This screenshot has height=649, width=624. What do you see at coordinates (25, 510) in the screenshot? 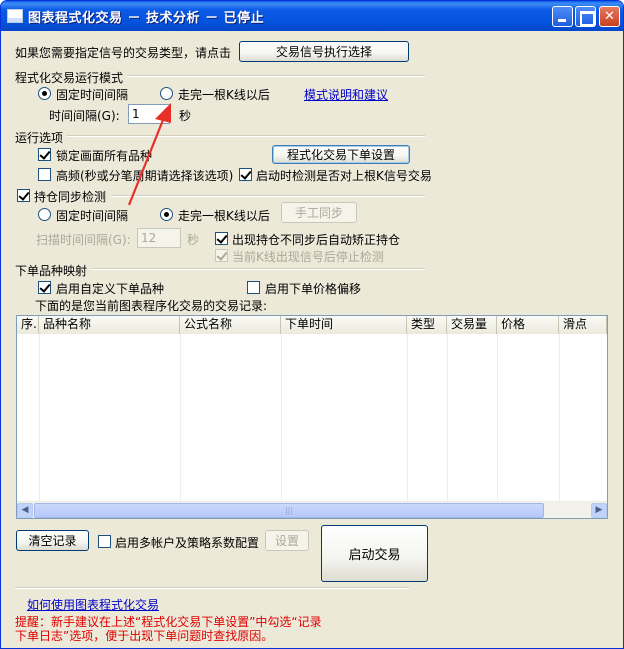
I see `scroll-left-icon: ◀` at bounding box center [25, 510].